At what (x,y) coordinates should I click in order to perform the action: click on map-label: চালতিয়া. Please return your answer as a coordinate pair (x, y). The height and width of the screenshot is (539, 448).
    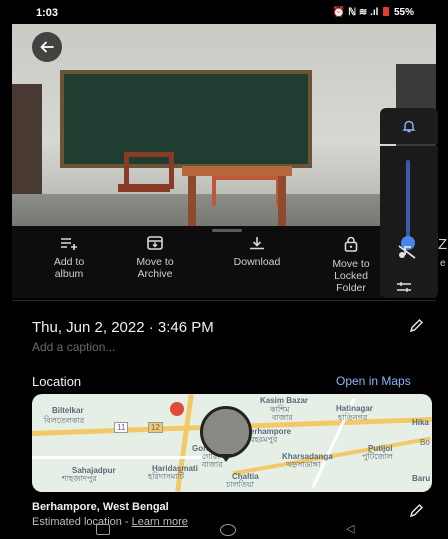
    Looking at the image, I should click on (240, 484).